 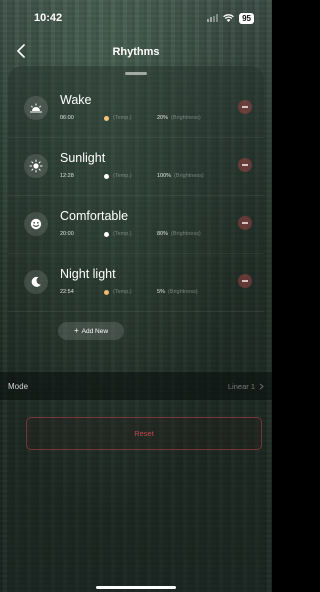 I want to click on mode-row: Mode Linear 1, so click(x=136, y=386).